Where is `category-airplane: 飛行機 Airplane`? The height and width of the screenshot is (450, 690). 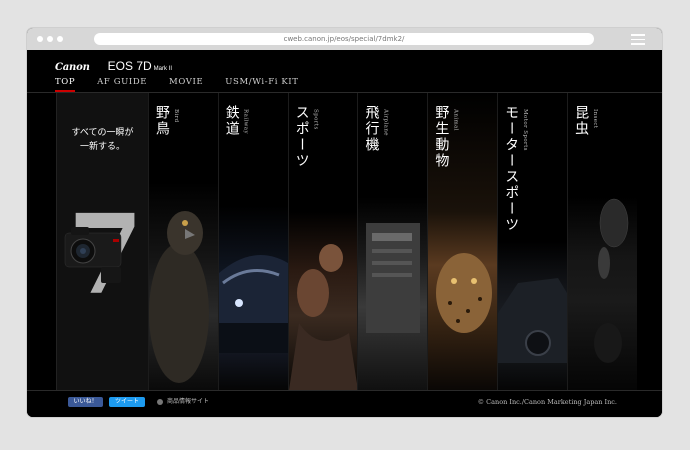
category-airplane: 飛行機 Airplane is located at coordinates (392, 241).